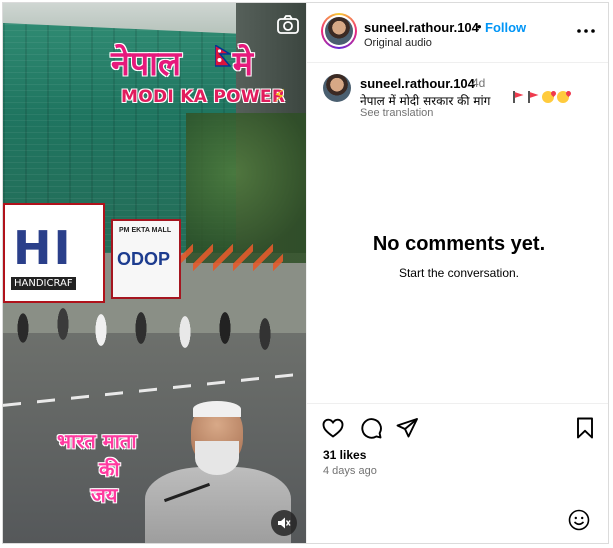 This screenshot has width=613, height=548. What do you see at coordinates (145, 230) in the screenshot?
I see `signboard-small-text: PM EKTA MALL` at bounding box center [145, 230].